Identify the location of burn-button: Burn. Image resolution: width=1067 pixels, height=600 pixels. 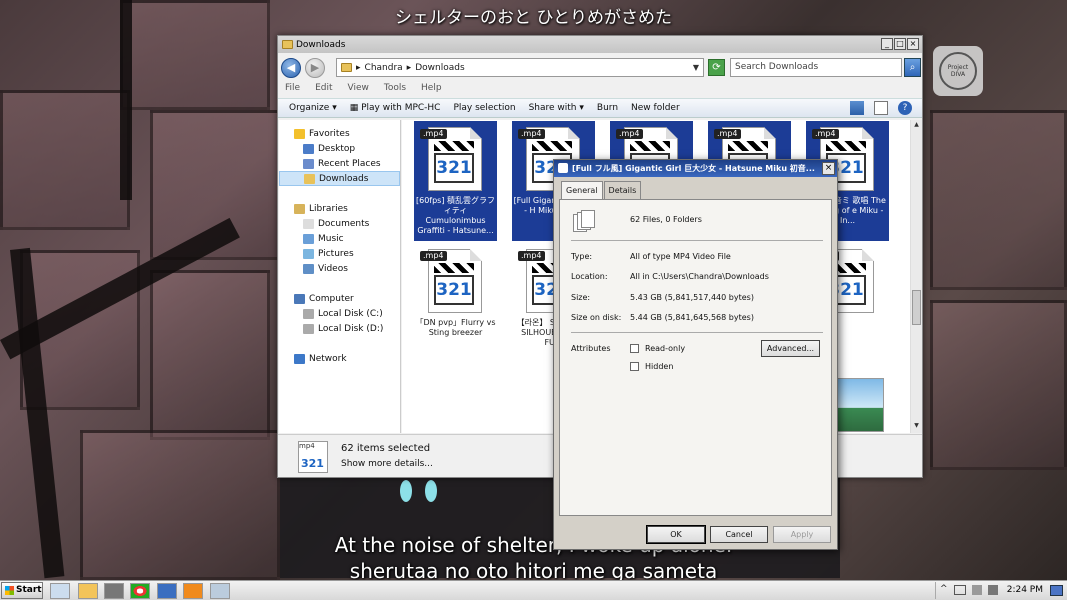
(607, 108).